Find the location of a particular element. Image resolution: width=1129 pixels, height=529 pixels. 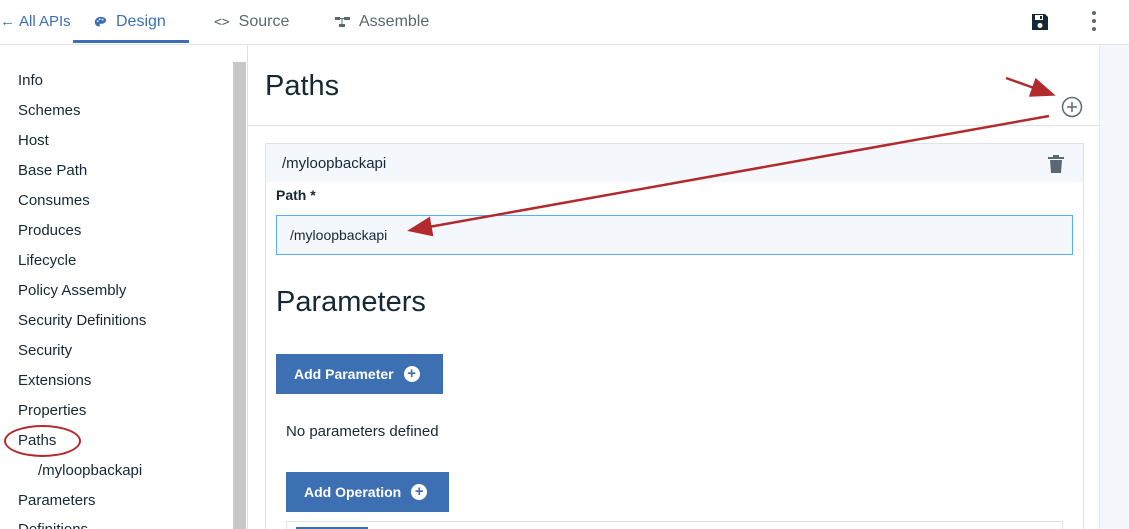

add-operation-button: Add Operation + is located at coordinates (367, 492).